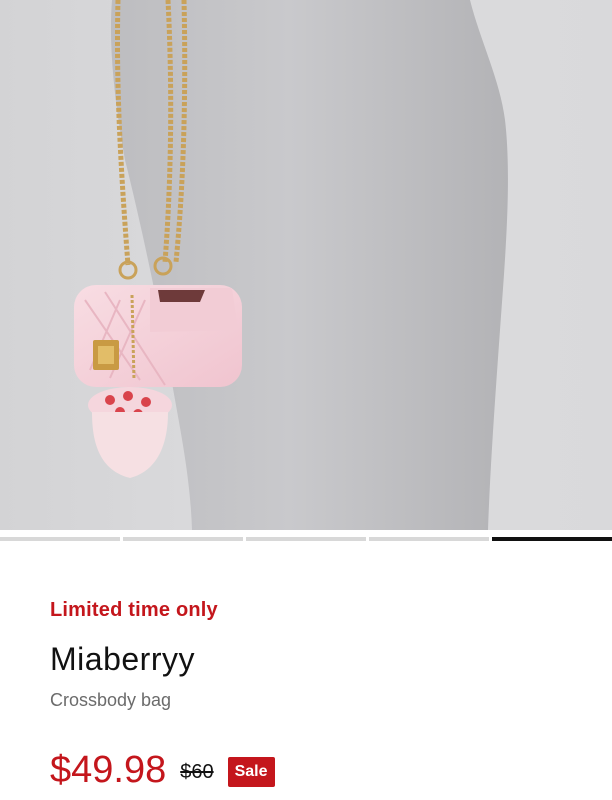 This screenshot has height=800, width=612. Describe the element at coordinates (108, 769) in the screenshot. I see `sale-price: $49.98` at that location.